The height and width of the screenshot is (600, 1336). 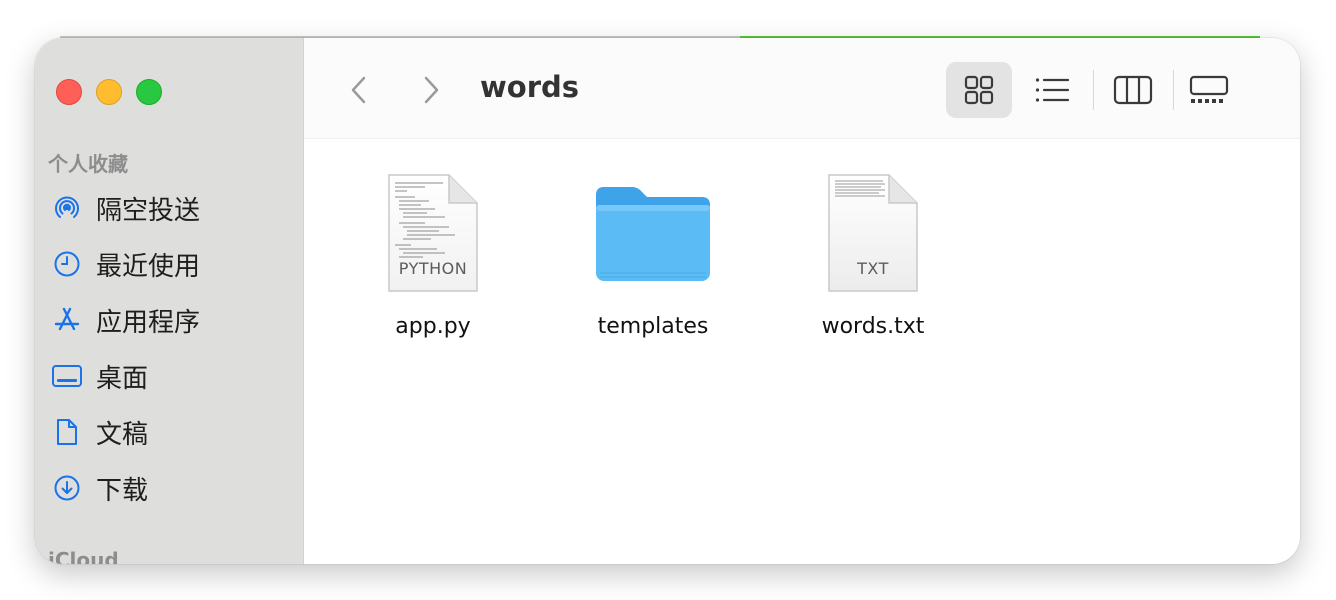 I want to click on sidebar-item-downloads: 下载, so click(x=171, y=488).